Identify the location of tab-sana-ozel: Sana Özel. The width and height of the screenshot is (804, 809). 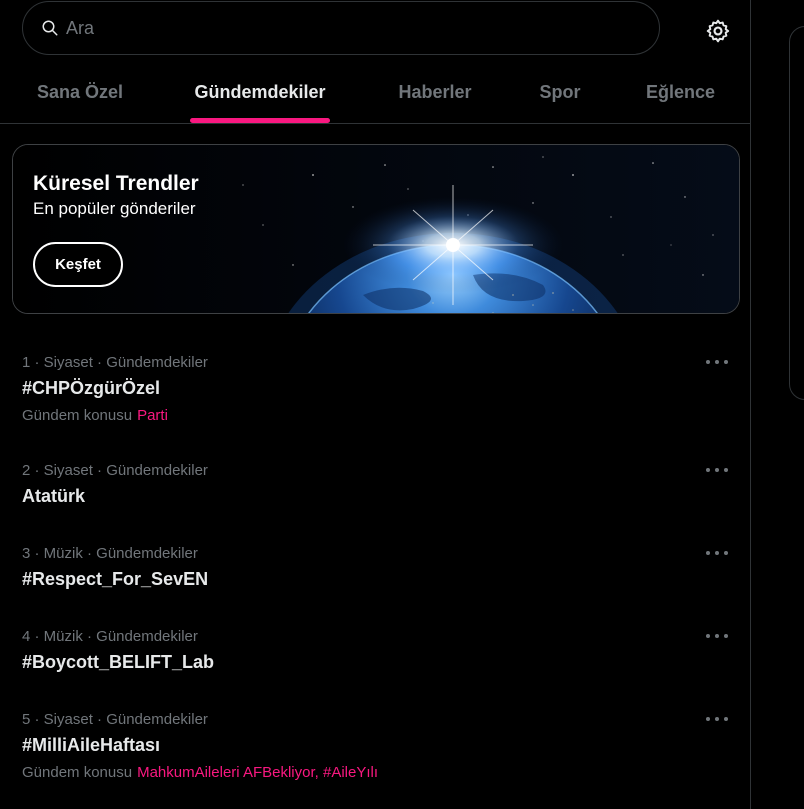
(80, 92).